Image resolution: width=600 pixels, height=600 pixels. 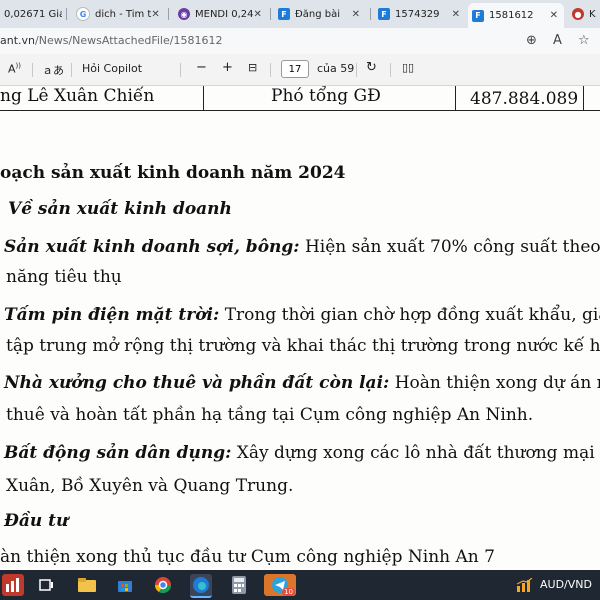 What do you see at coordinates (592, 14) in the screenshot?
I see `tab-label: K` at bounding box center [592, 14].